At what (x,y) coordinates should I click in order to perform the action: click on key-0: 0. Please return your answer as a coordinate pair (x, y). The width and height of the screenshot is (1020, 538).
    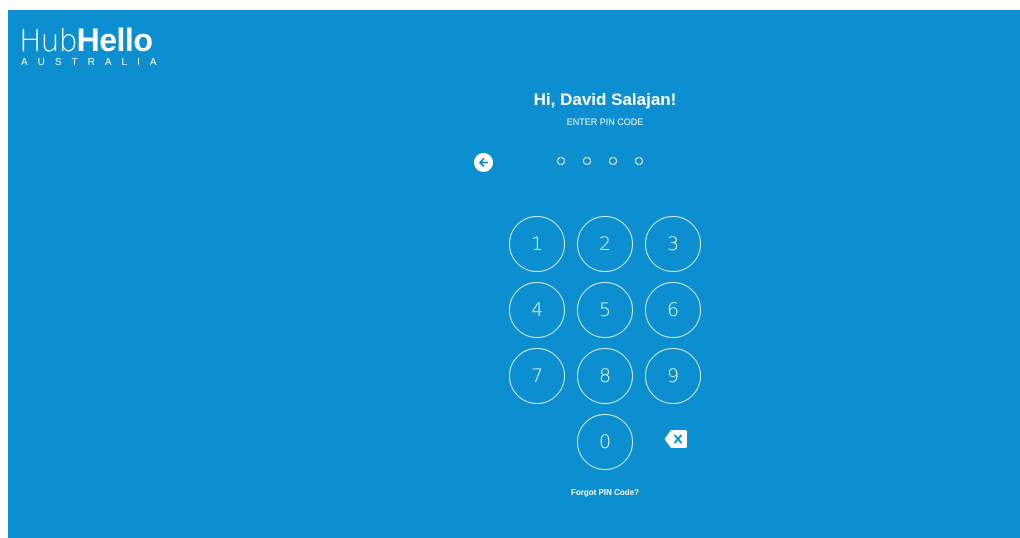
    Looking at the image, I should click on (605, 442).